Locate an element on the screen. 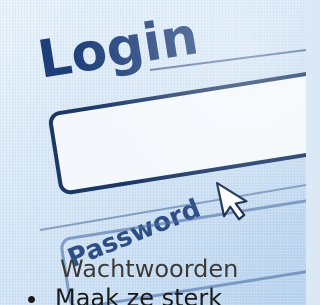  login-heading: Login is located at coordinates (118, 48).